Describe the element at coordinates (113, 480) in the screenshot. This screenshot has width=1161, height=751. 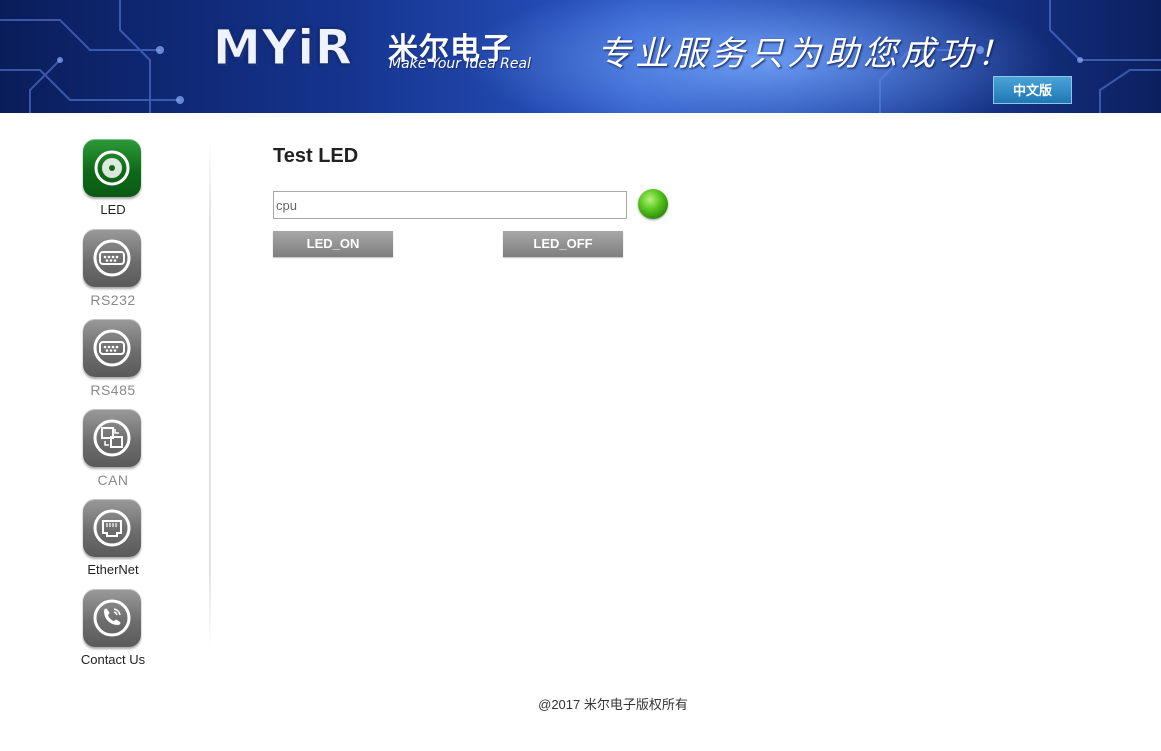
I see `sidebar-item-label: CAN` at that location.